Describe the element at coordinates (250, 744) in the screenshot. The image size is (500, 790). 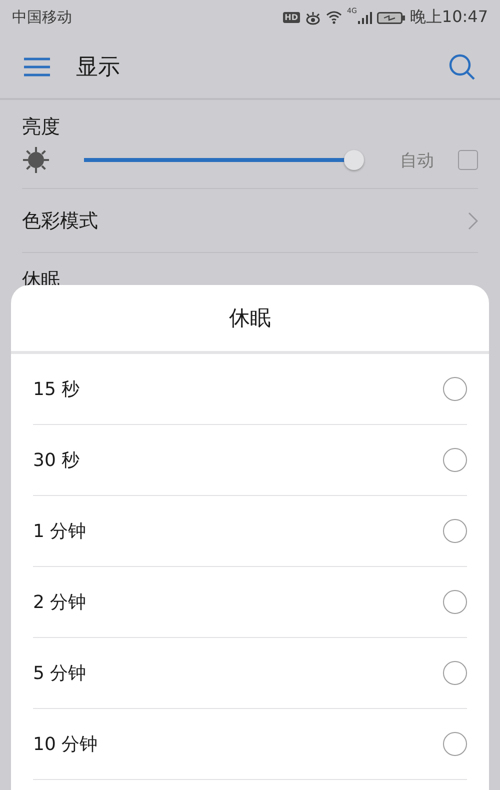
I see `sleep-option: 10 分钟` at that location.